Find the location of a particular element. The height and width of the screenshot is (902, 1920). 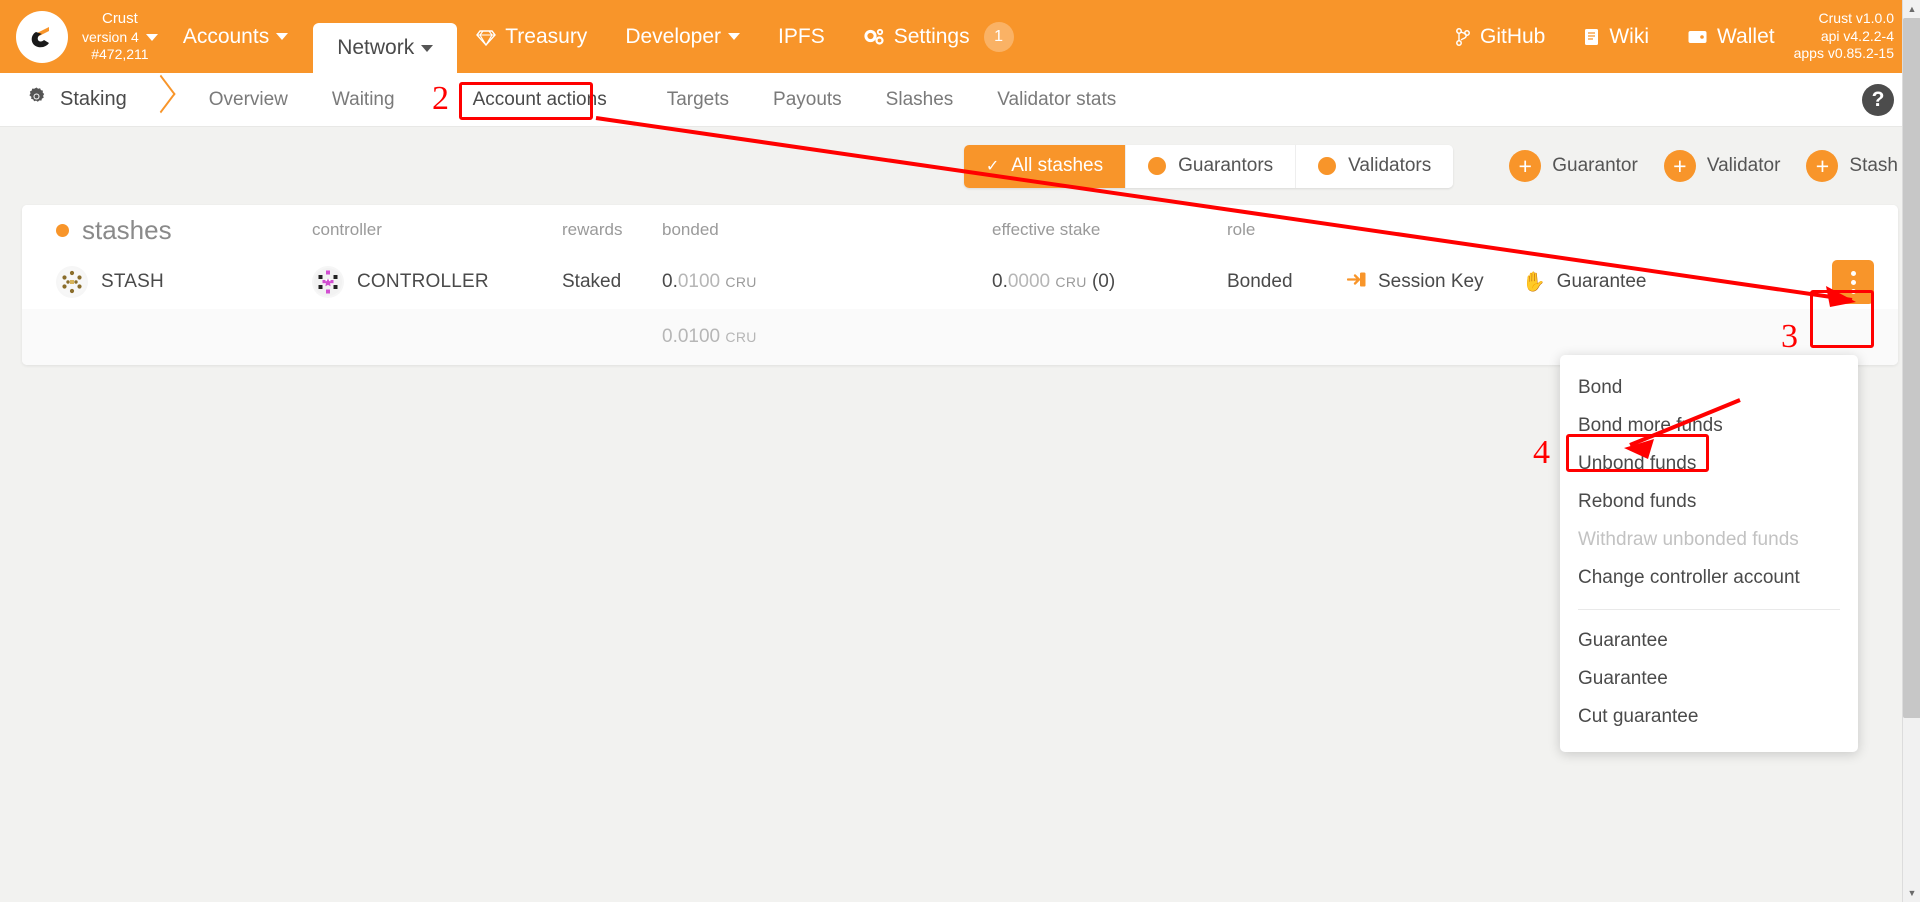

add-guarantor-label: Guarantor is located at coordinates (1595, 165).